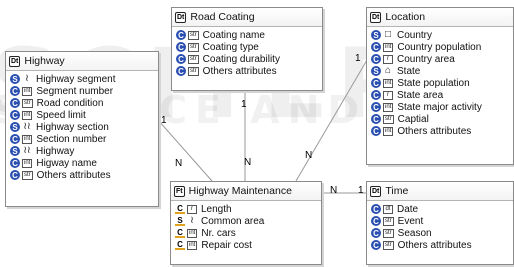  What do you see at coordinates (84, 151) in the screenshot?
I see `attribute-row-highway: S ≀≀ Highway` at bounding box center [84, 151].